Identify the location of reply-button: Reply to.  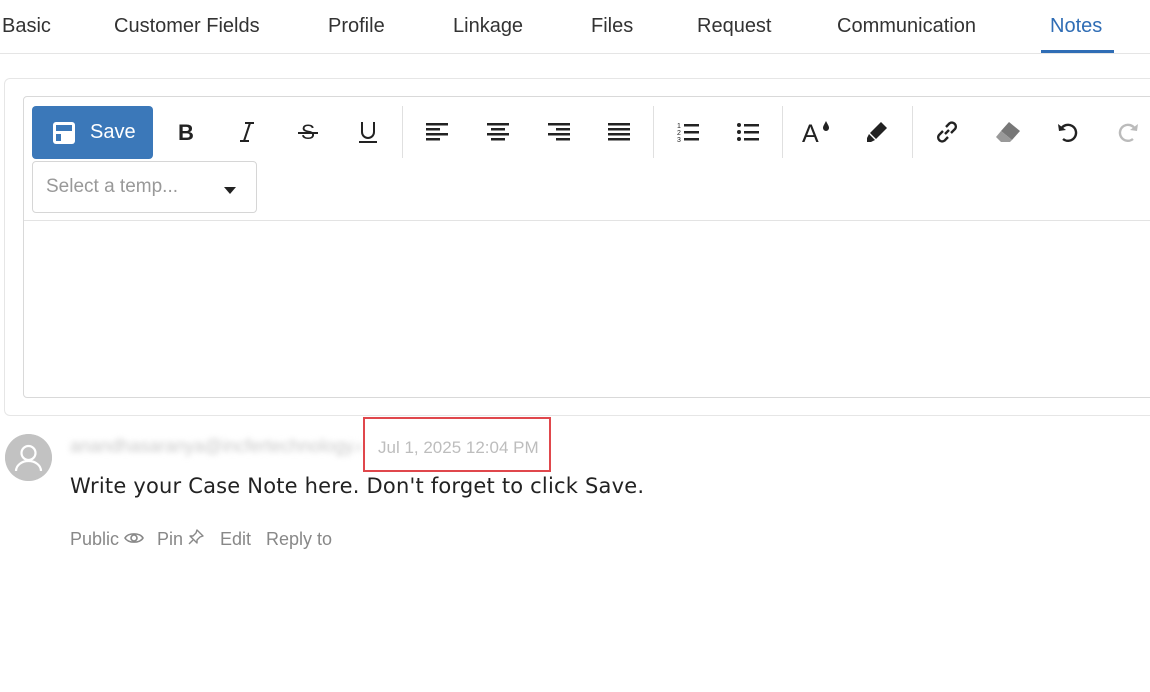
(299, 539).